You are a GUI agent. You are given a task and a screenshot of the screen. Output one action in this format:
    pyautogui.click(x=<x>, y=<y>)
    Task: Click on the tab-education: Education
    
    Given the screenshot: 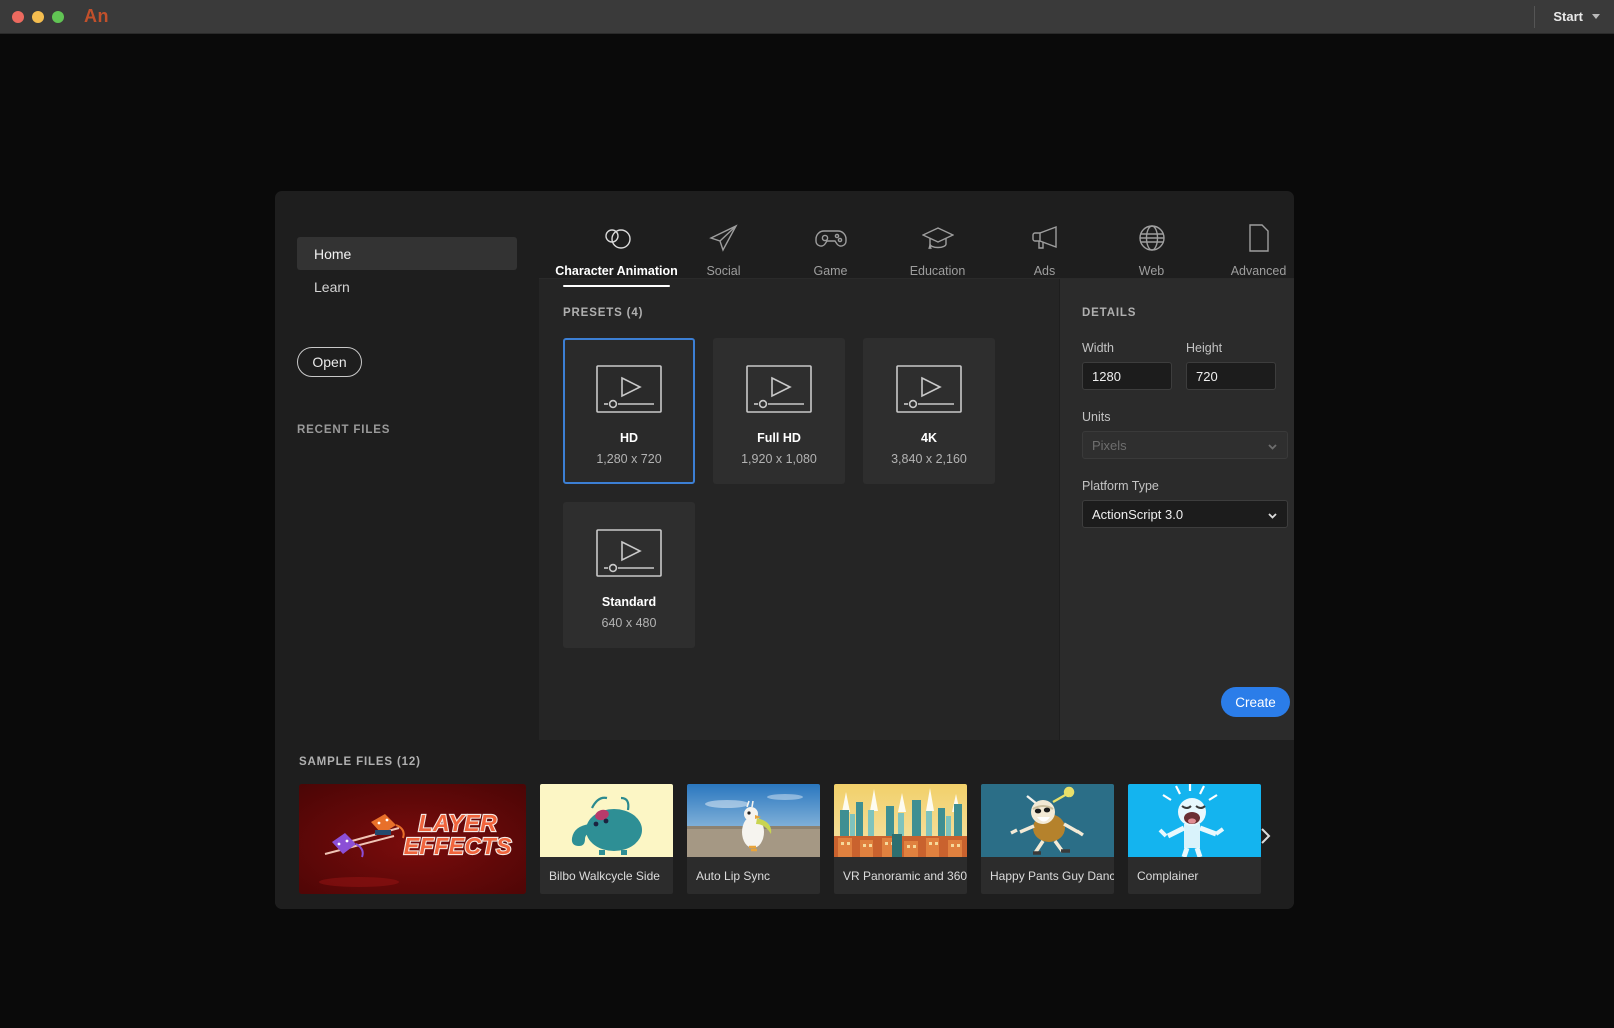 What is the action you would take?
    pyautogui.click(x=937, y=245)
    